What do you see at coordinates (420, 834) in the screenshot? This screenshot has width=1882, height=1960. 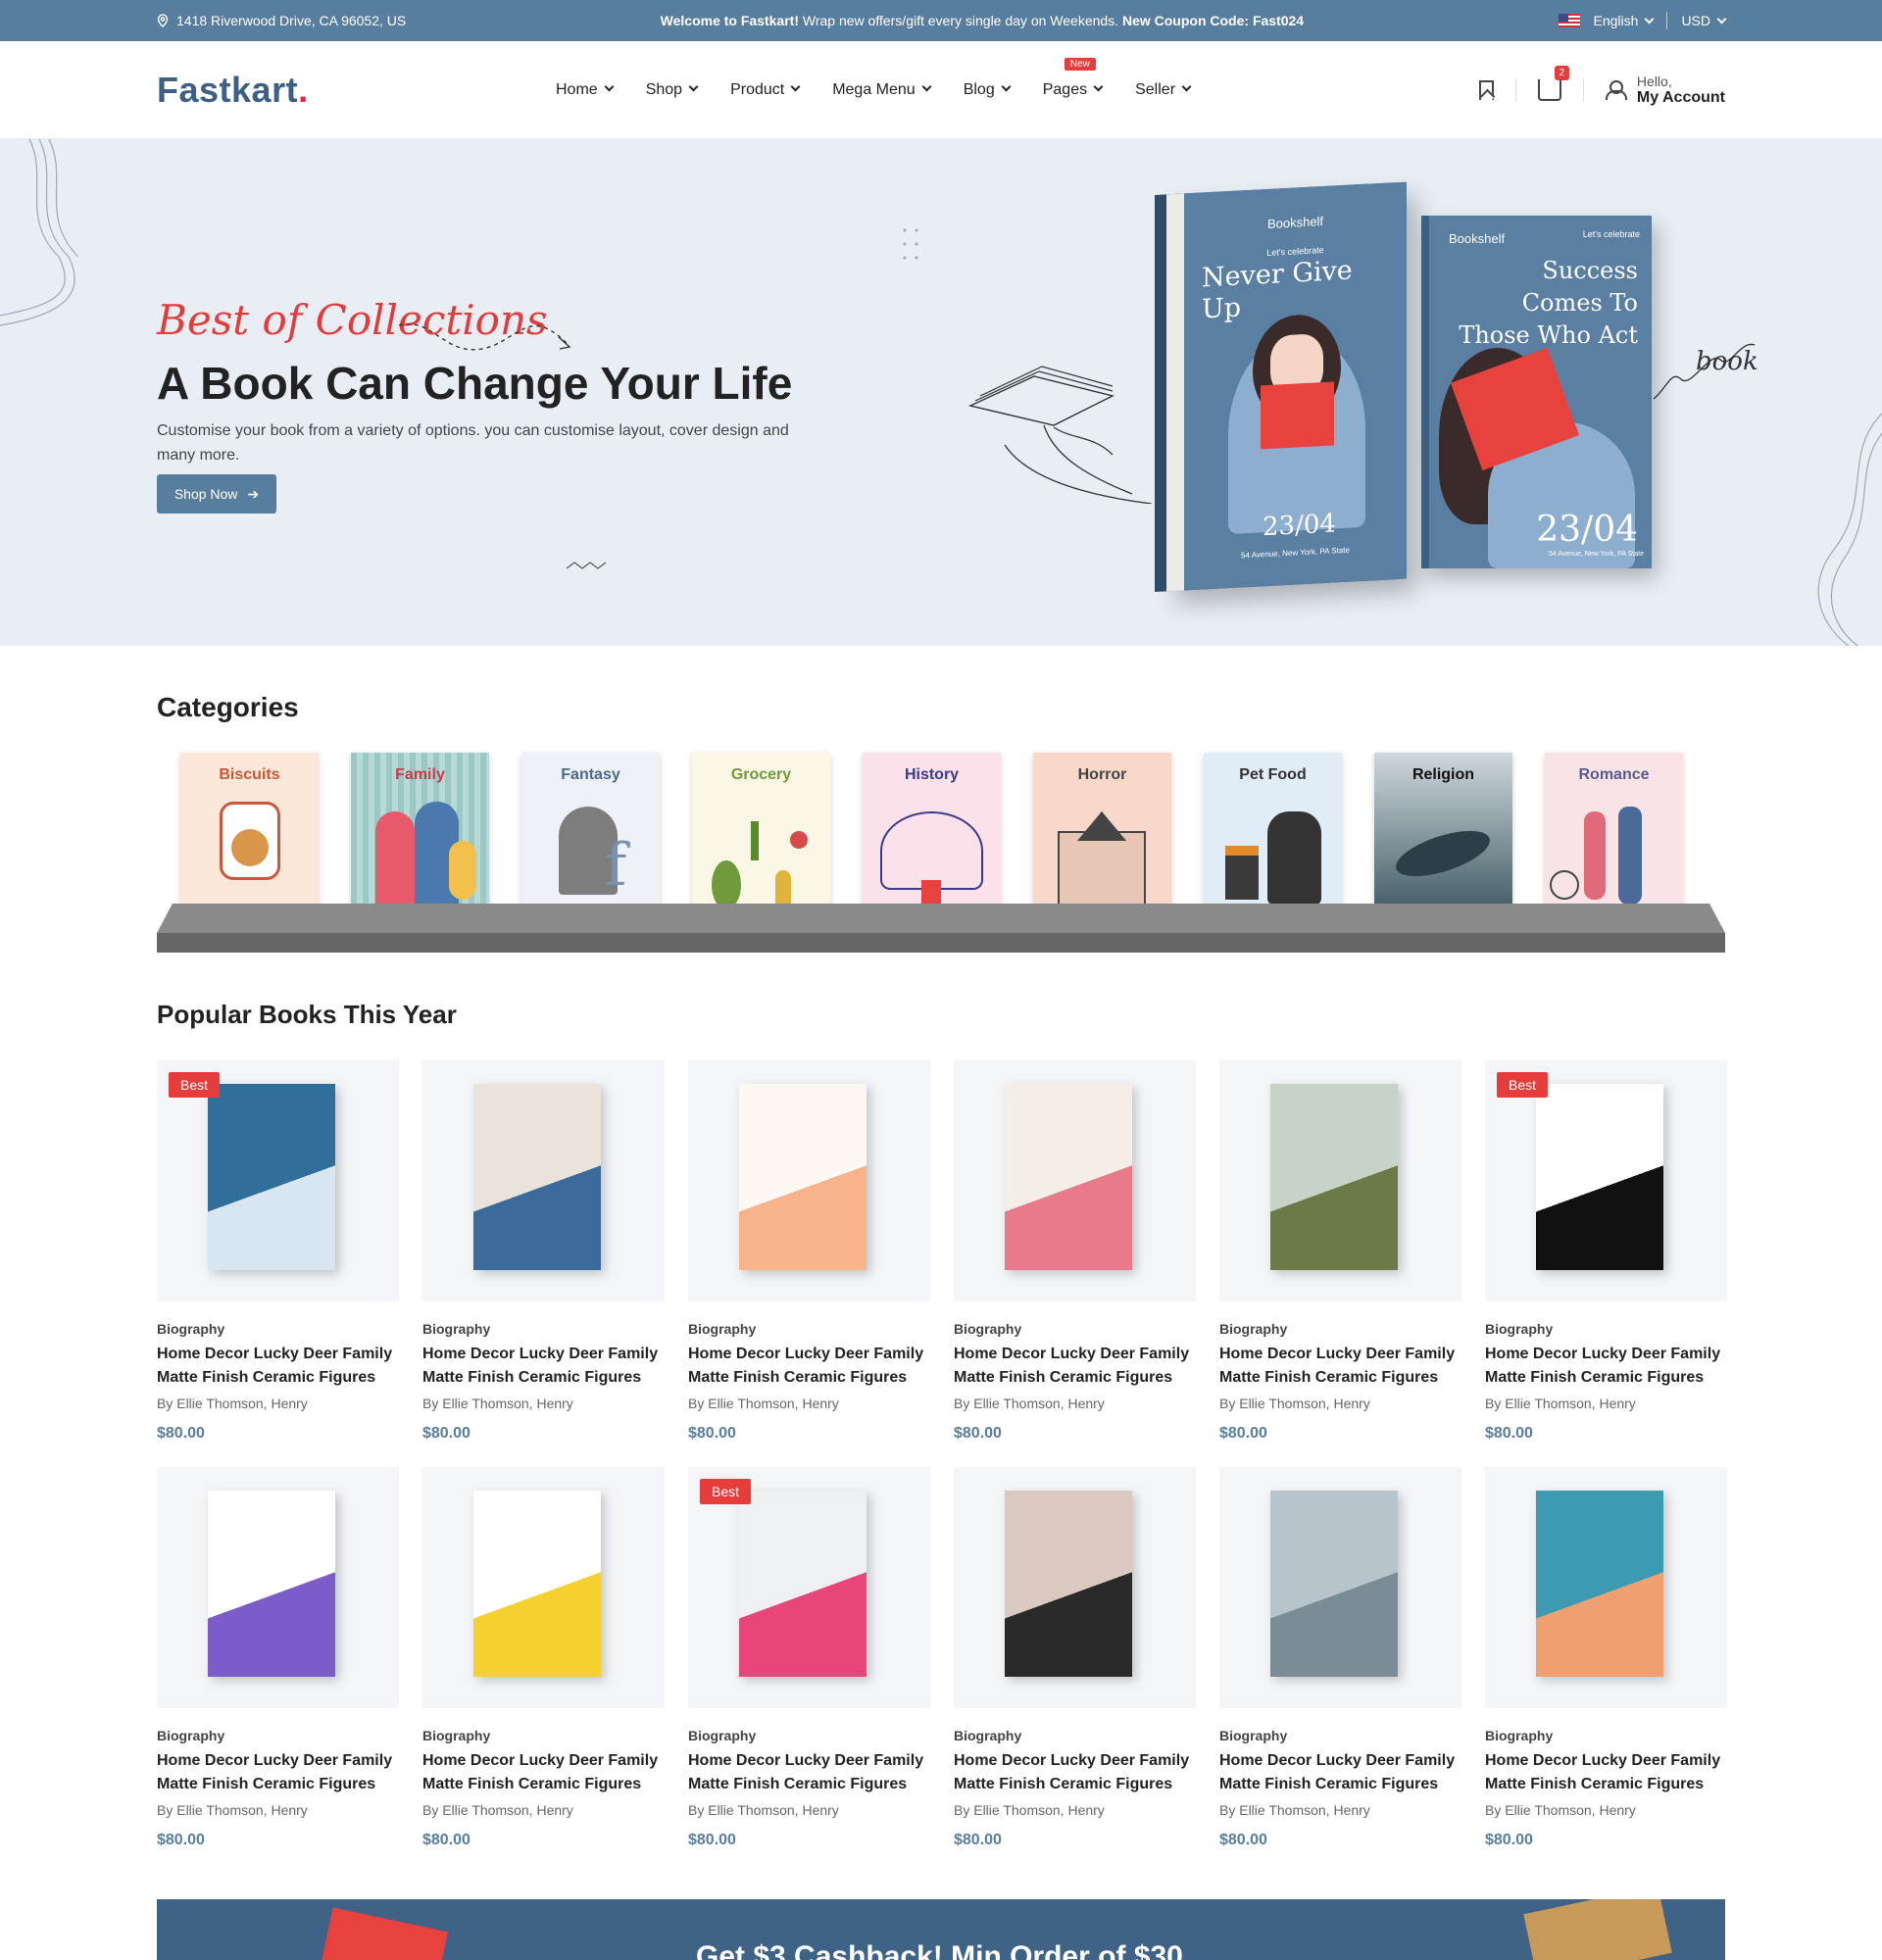 I see `category-family: Family` at bounding box center [420, 834].